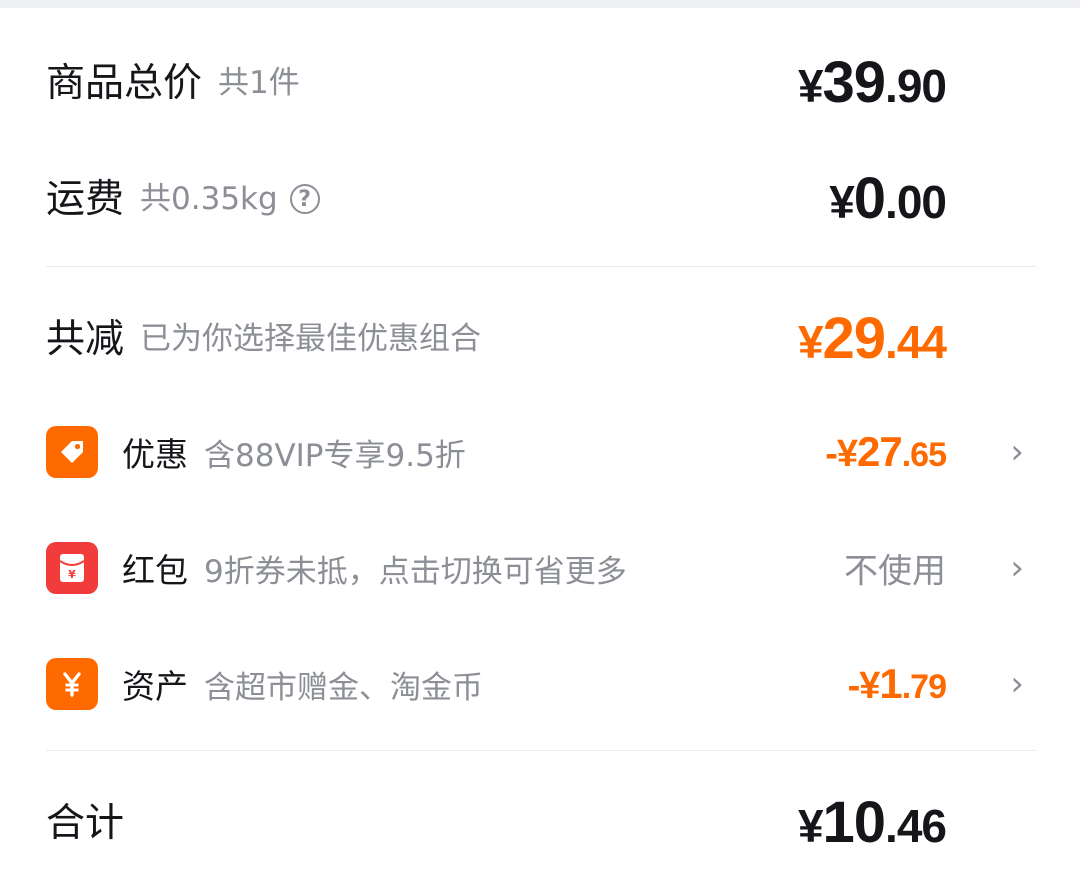 The image size is (1080, 885). What do you see at coordinates (854, 338) in the screenshot?
I see `price-integer: 29` at bounding box center [854, 338].